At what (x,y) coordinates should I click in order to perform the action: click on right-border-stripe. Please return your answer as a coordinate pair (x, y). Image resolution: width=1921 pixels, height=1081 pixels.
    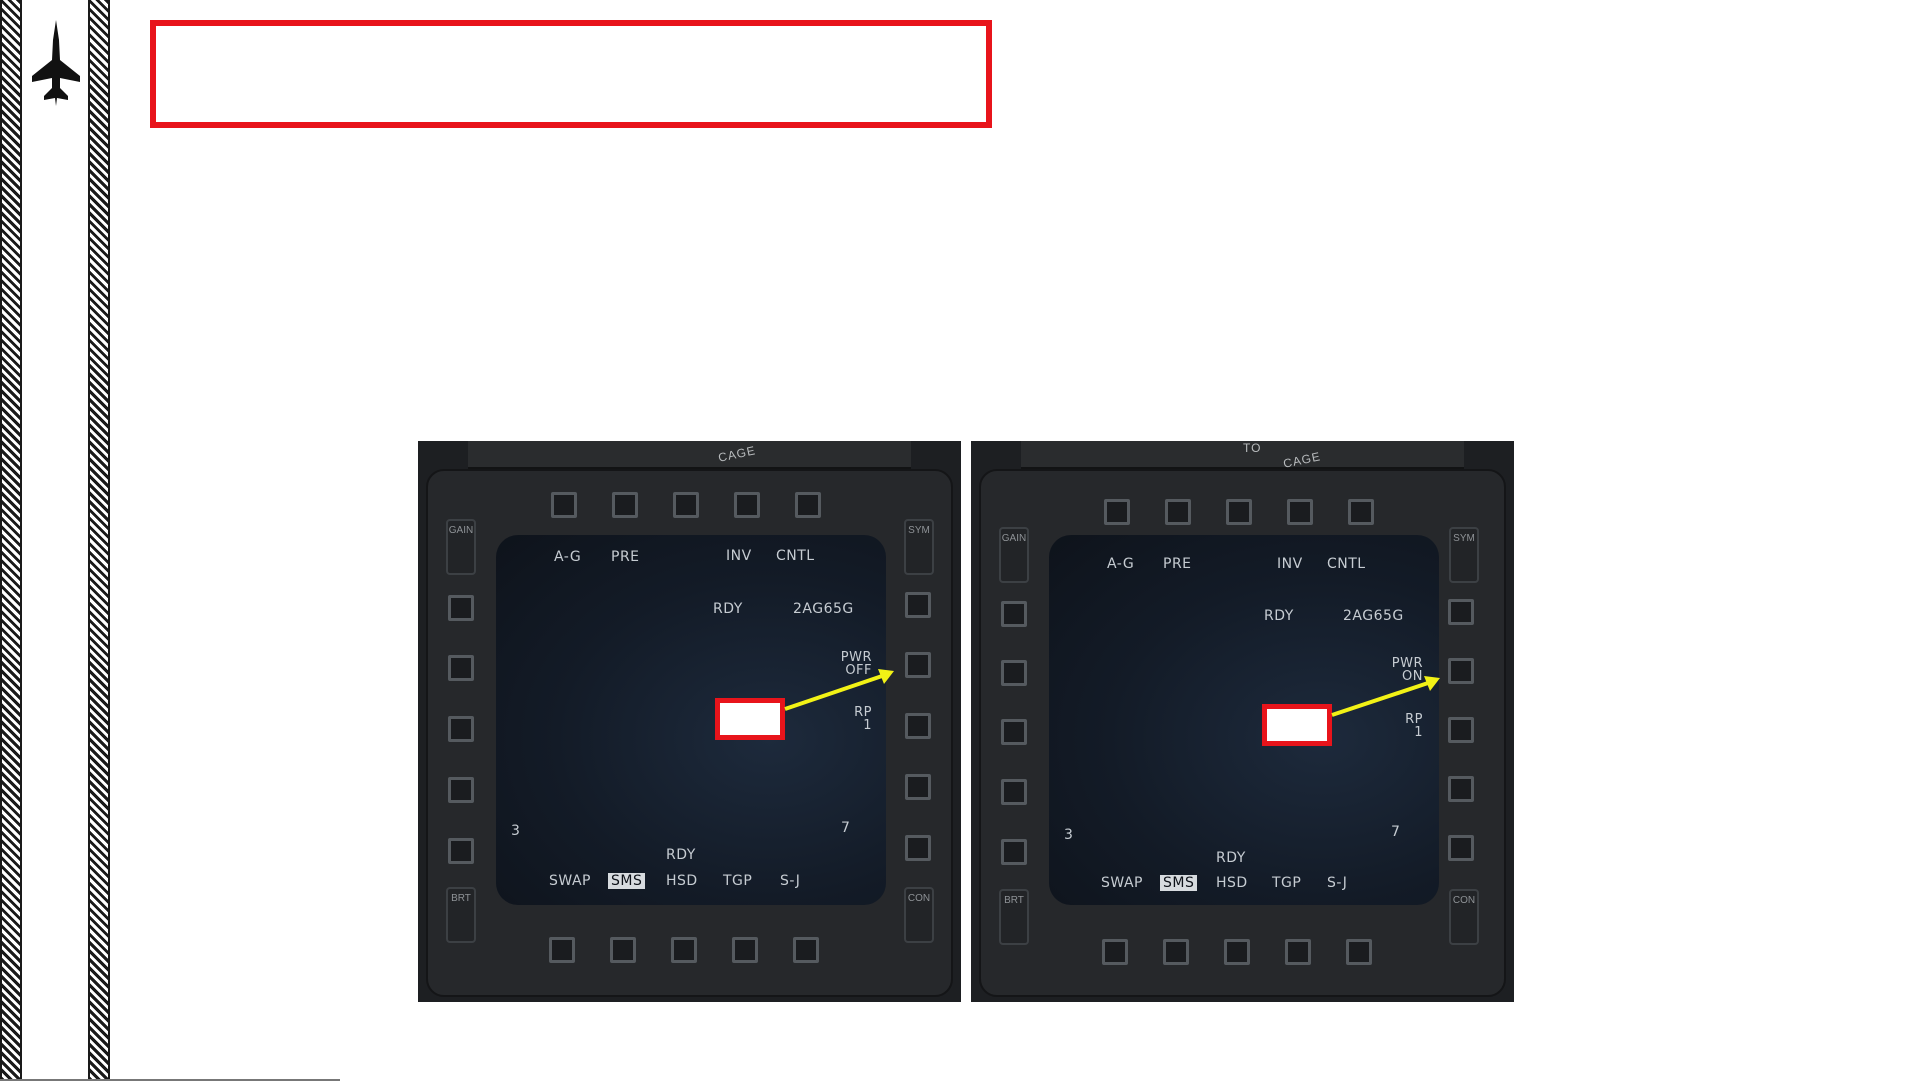
    Looking at the image, I should click on (99, 540).